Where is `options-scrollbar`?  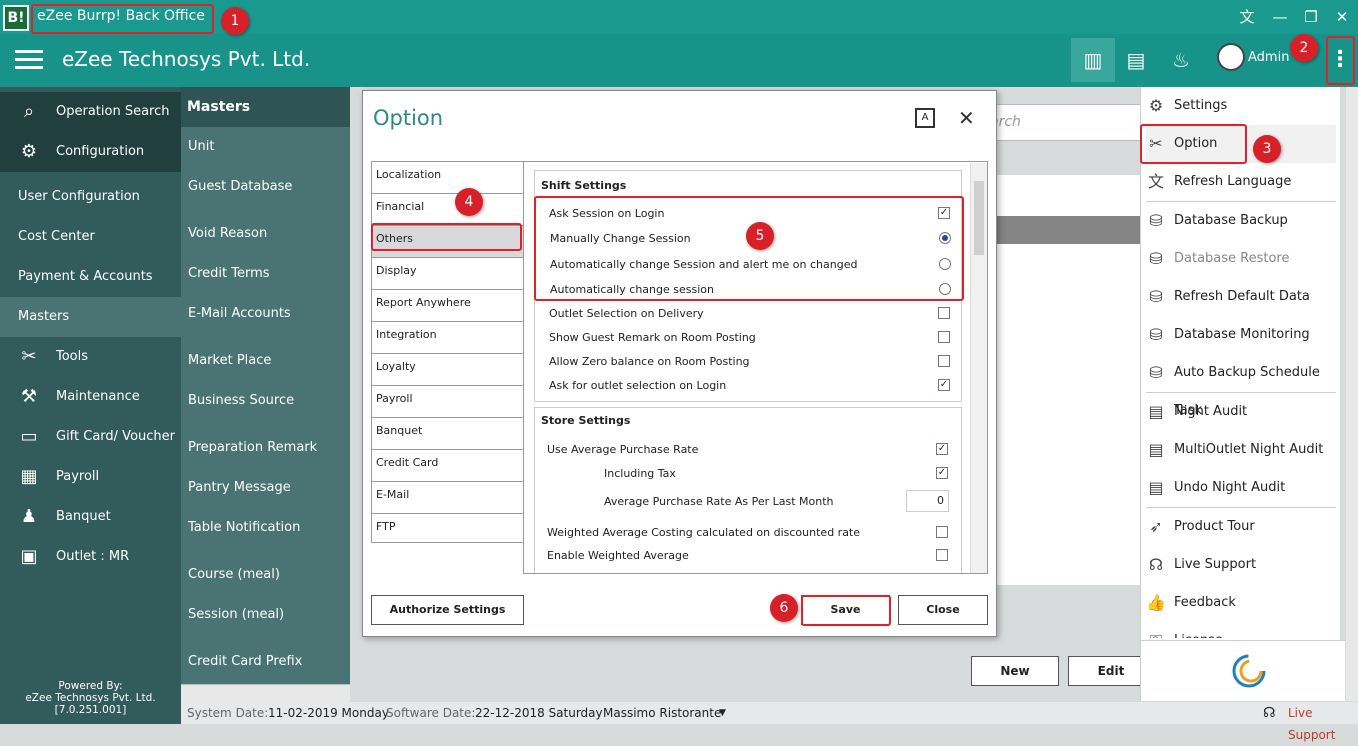 options-scrollbar is located at coordinates (978, 368).